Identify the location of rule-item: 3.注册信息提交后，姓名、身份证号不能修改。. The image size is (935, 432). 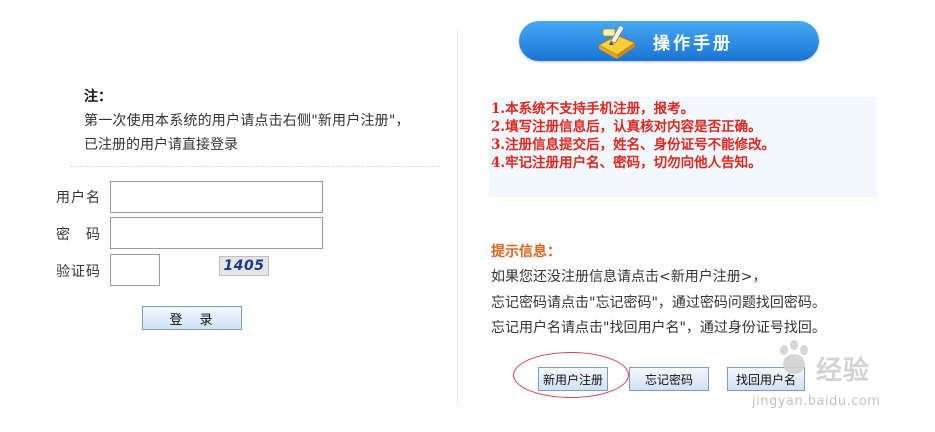
(633, 145).